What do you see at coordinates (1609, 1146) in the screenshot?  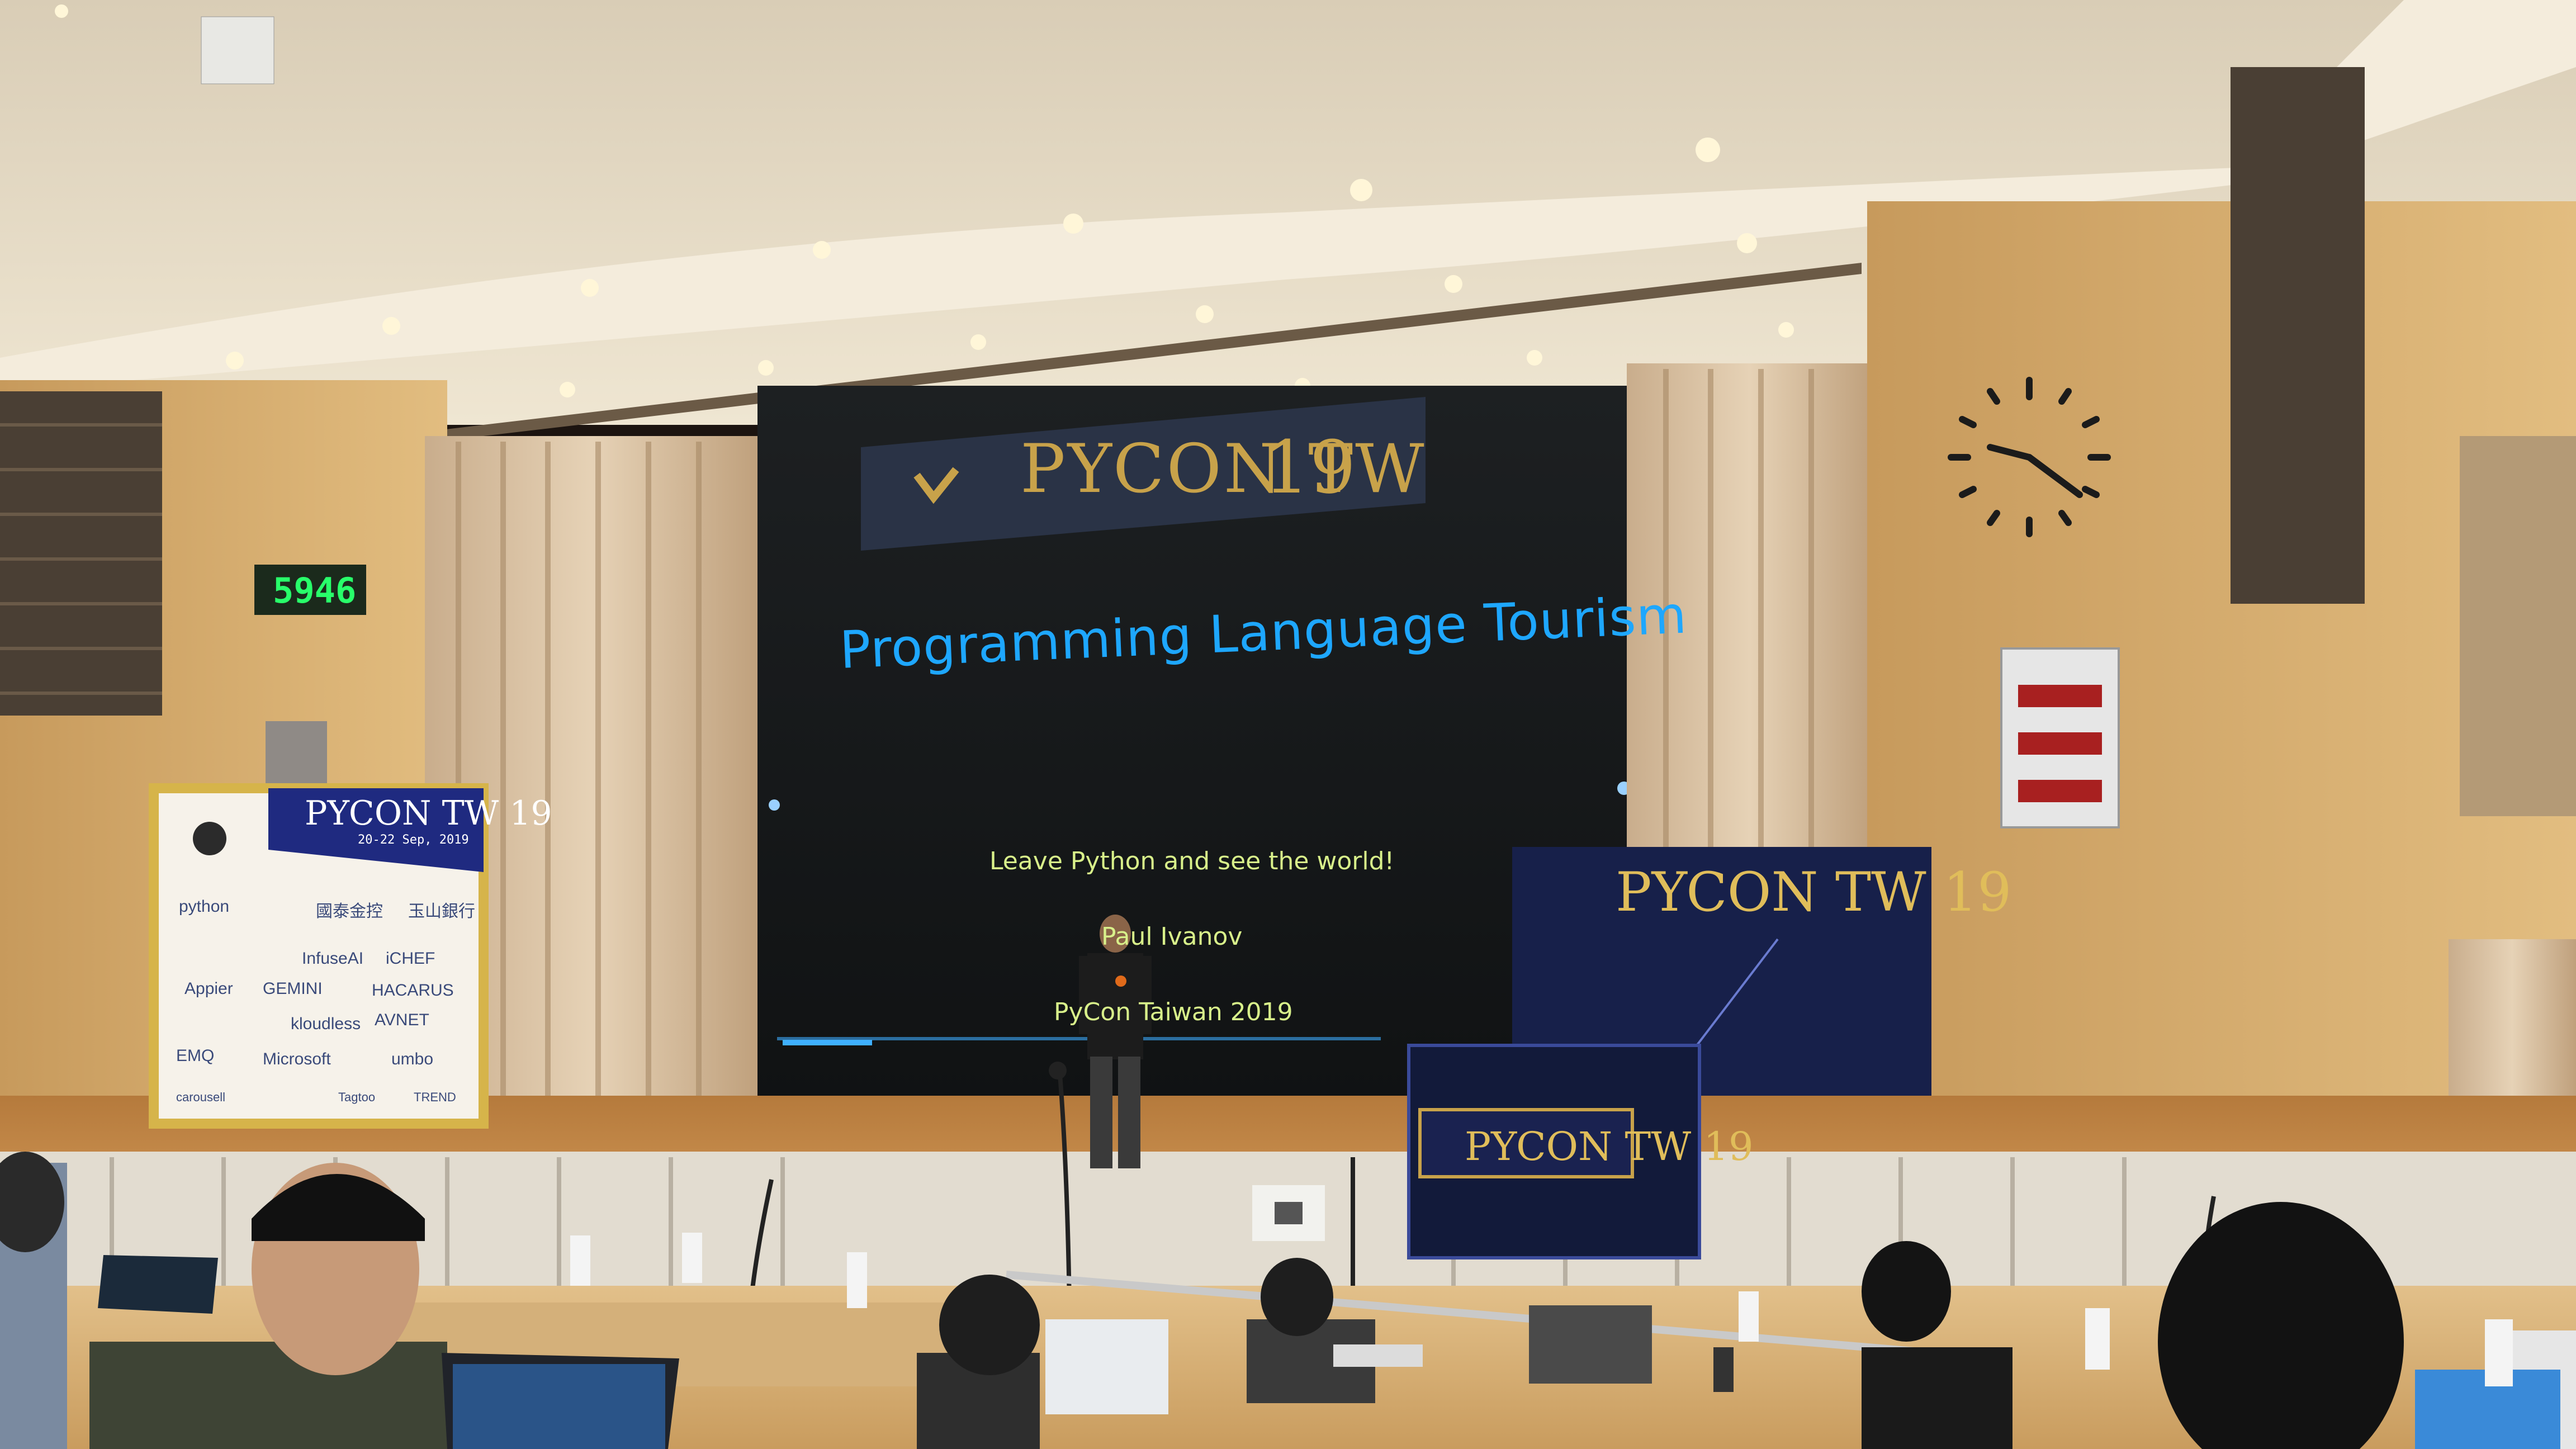 I see `podium-title: PYCON TW 19` at bounding box center [1609, 1146].